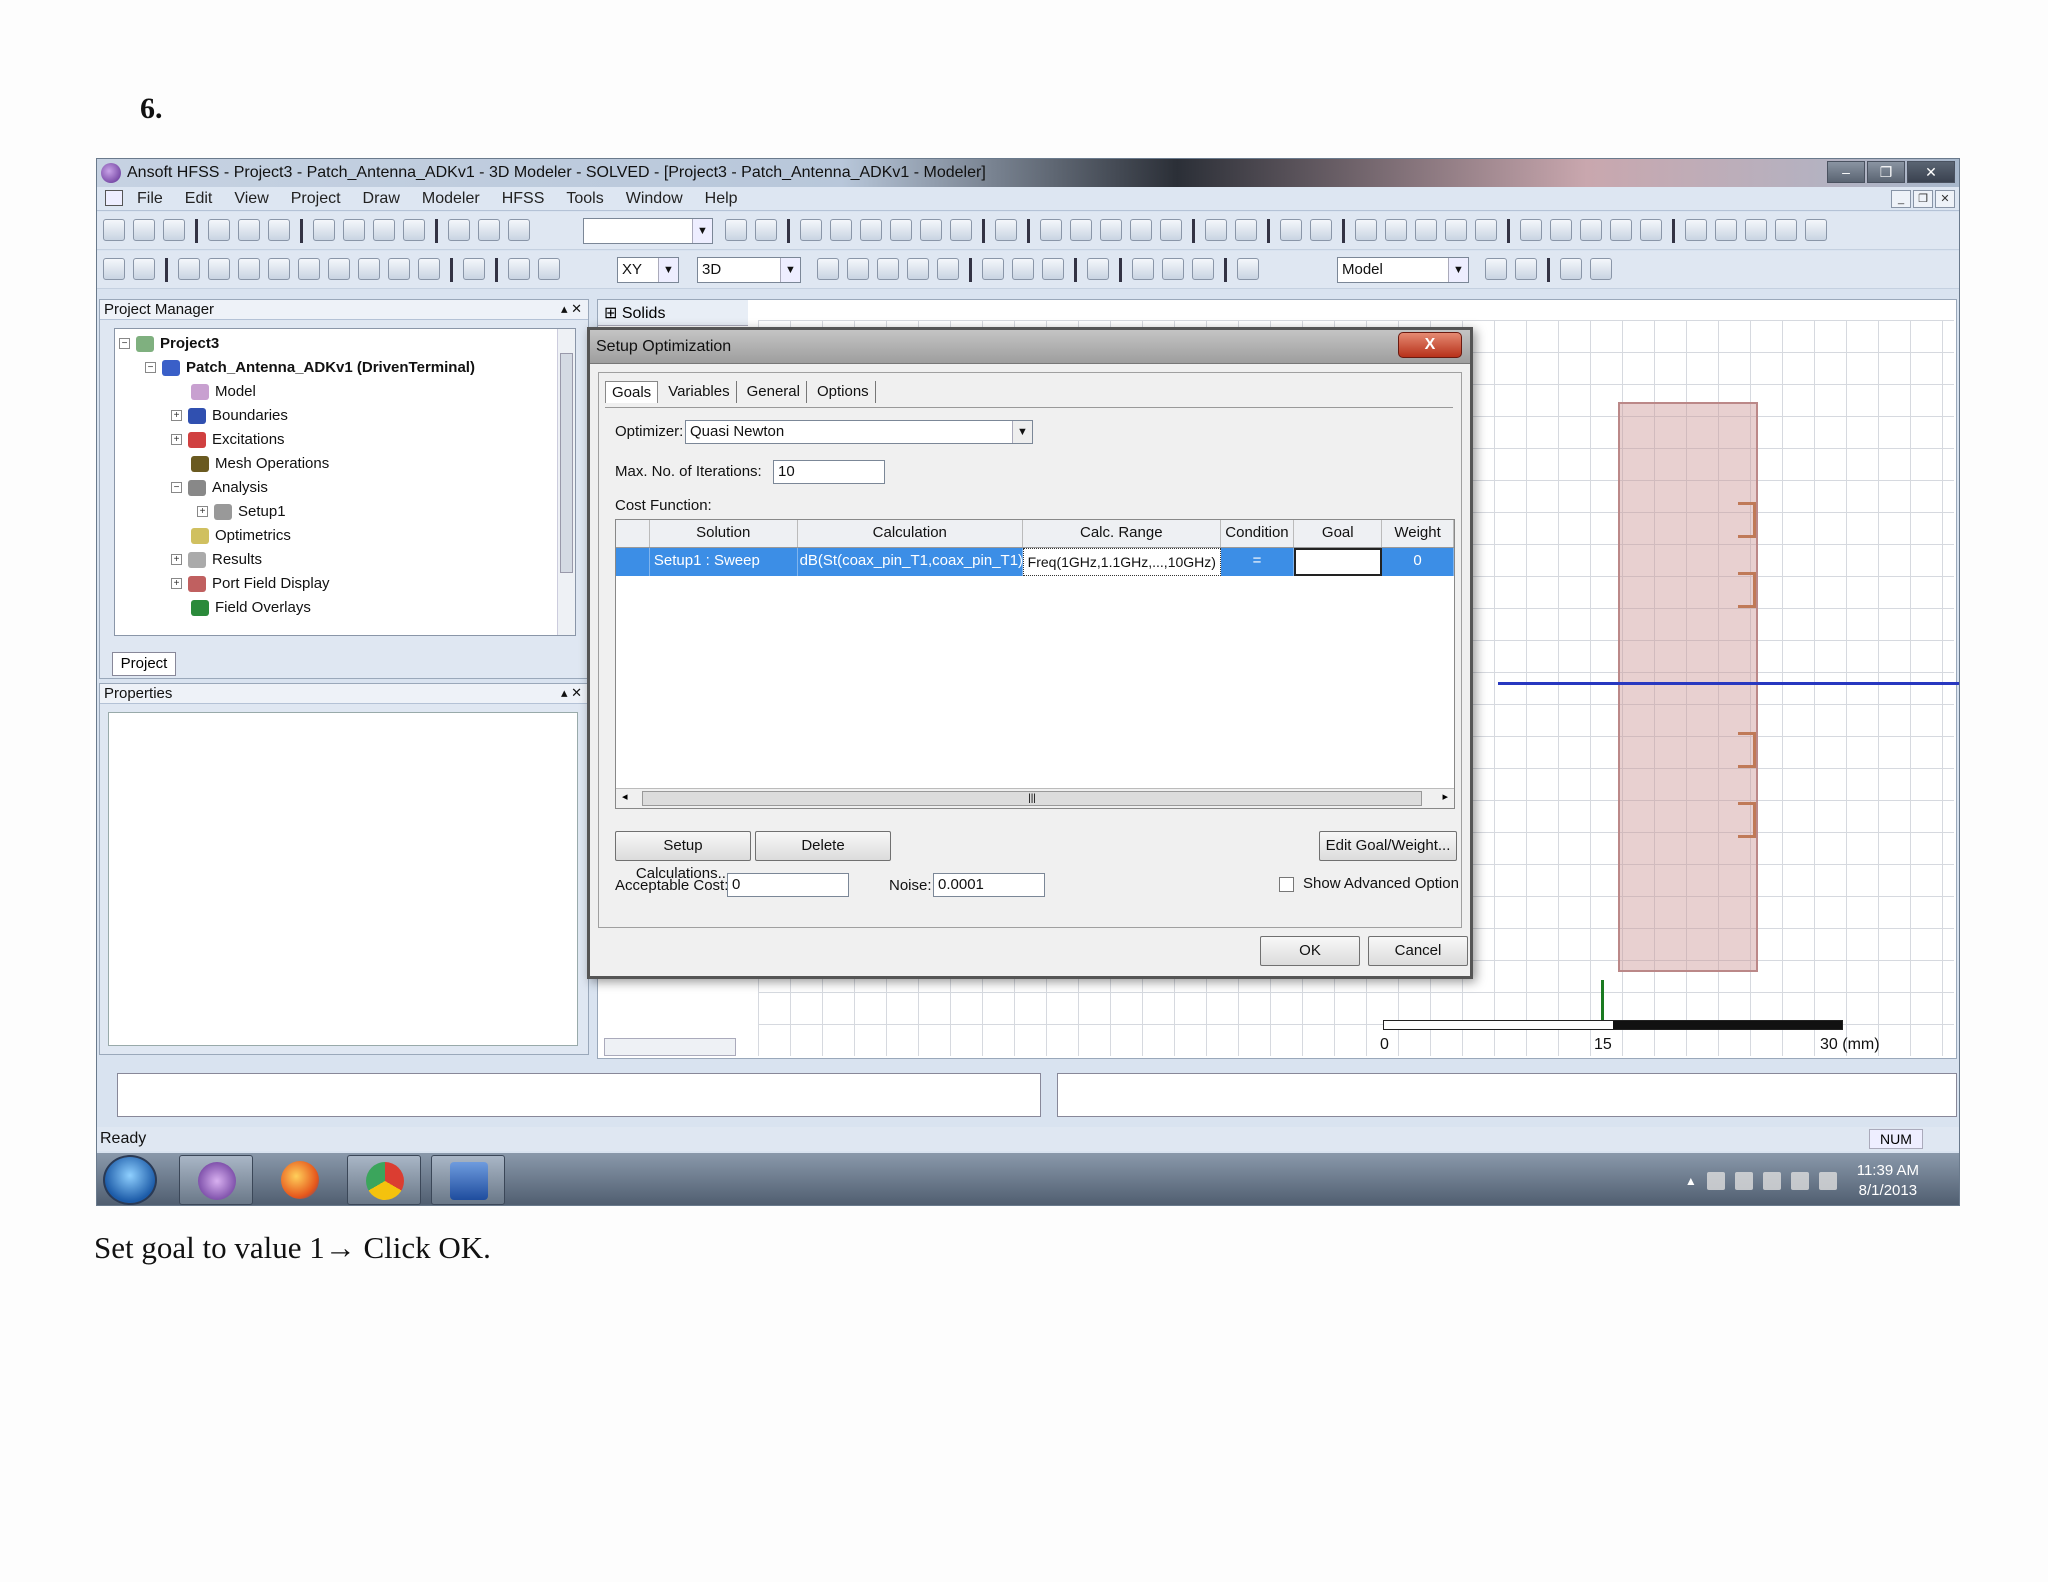 Image resolution: width=2048 pixels, height=1582 pixels. I want to click on tree-item-optimetrics: Optimetrics, so click(241, 535).